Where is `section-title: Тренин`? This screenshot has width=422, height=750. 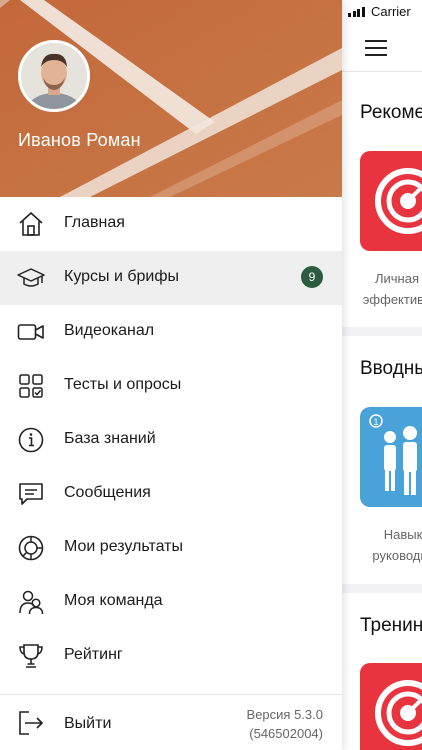
section-title: Тренин is located at coordinates (391, 625).